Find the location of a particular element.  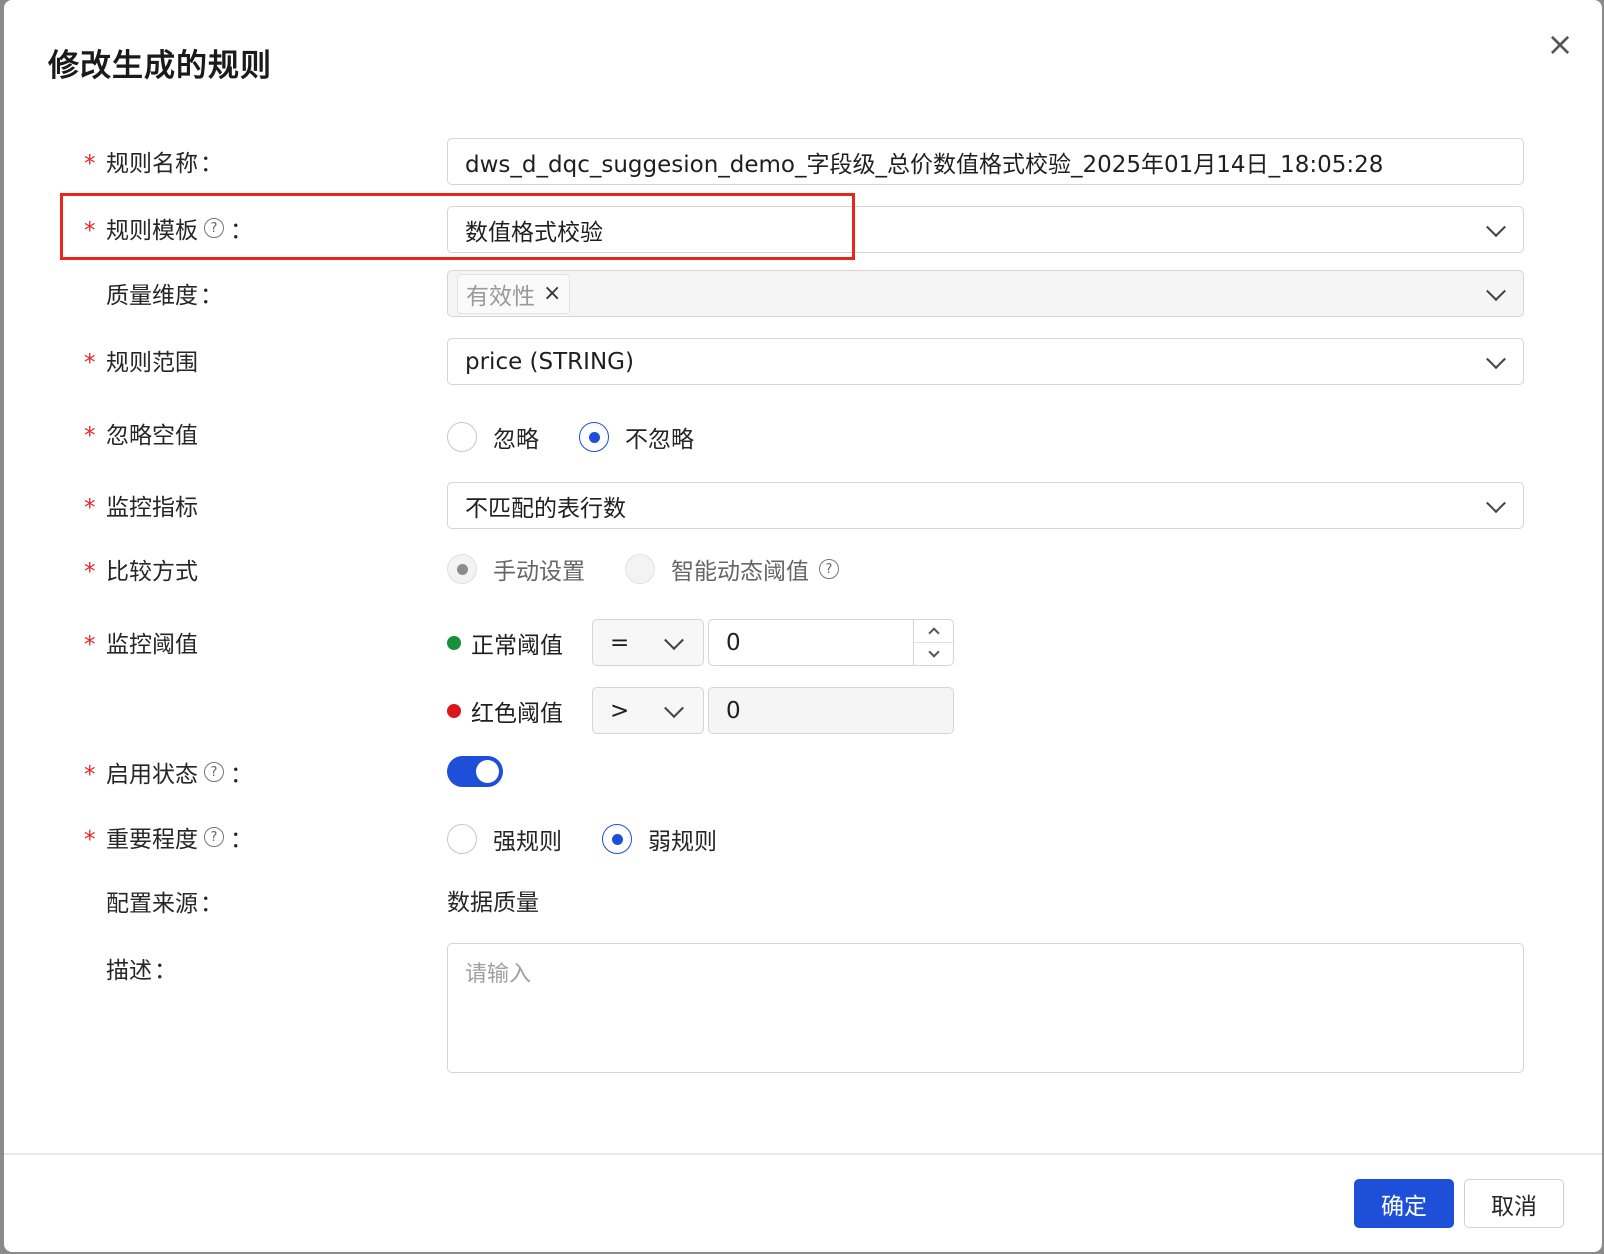

enabled-toggle is located at coordinates (475, 771).